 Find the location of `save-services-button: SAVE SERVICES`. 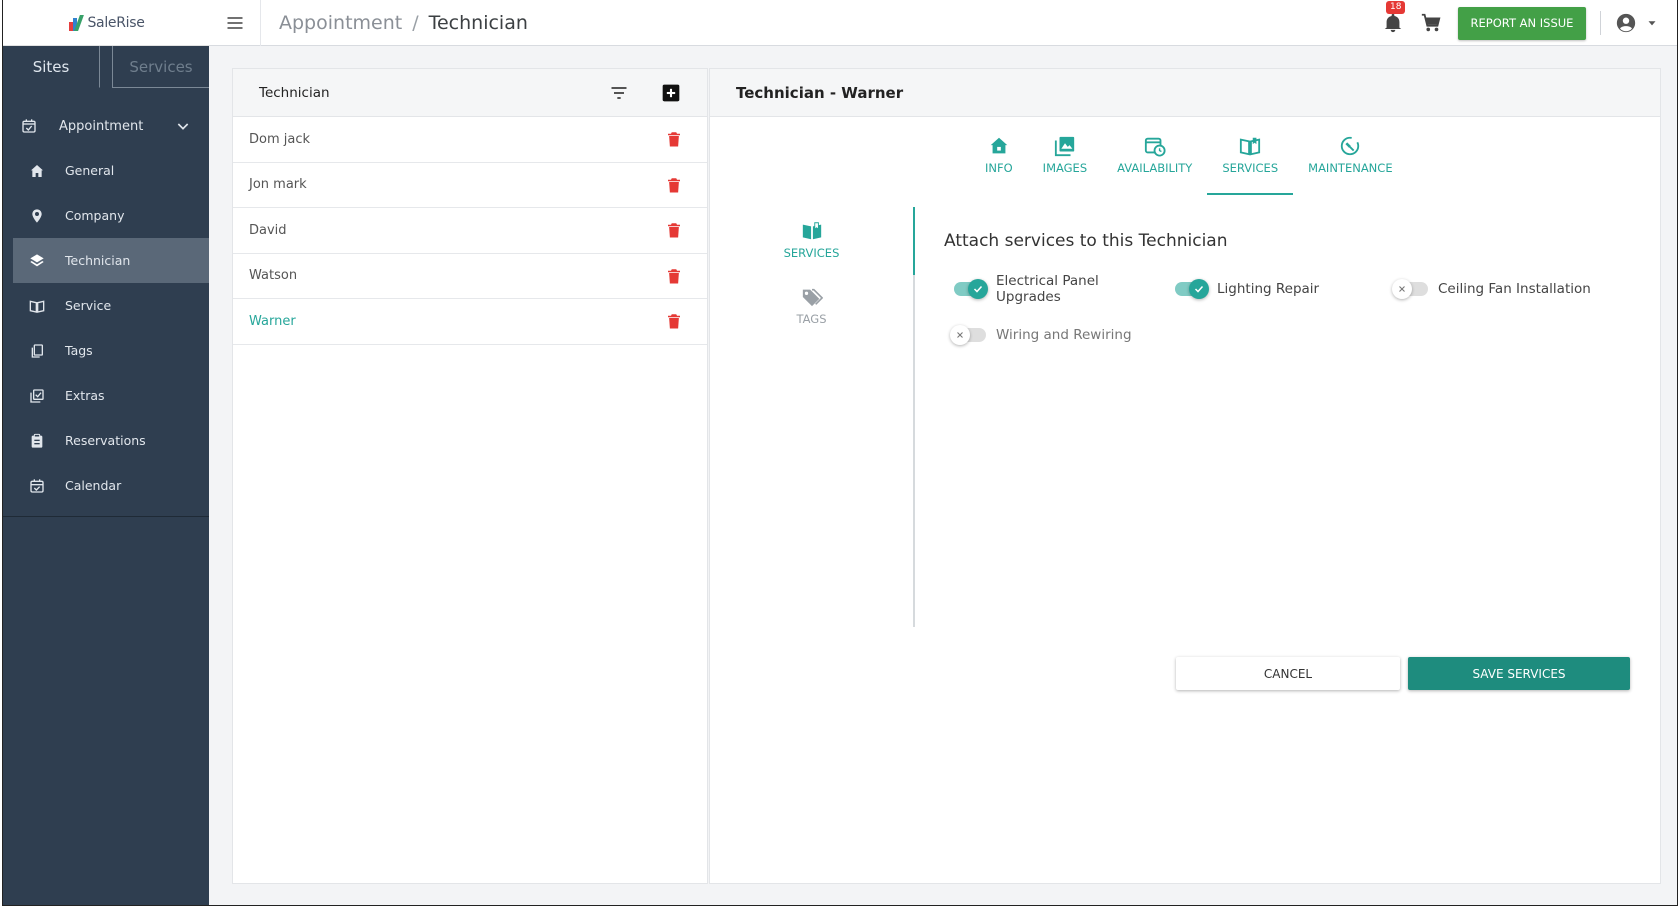

save-services-button: SAVE SERVICES is located at coordinates (1519, 673).